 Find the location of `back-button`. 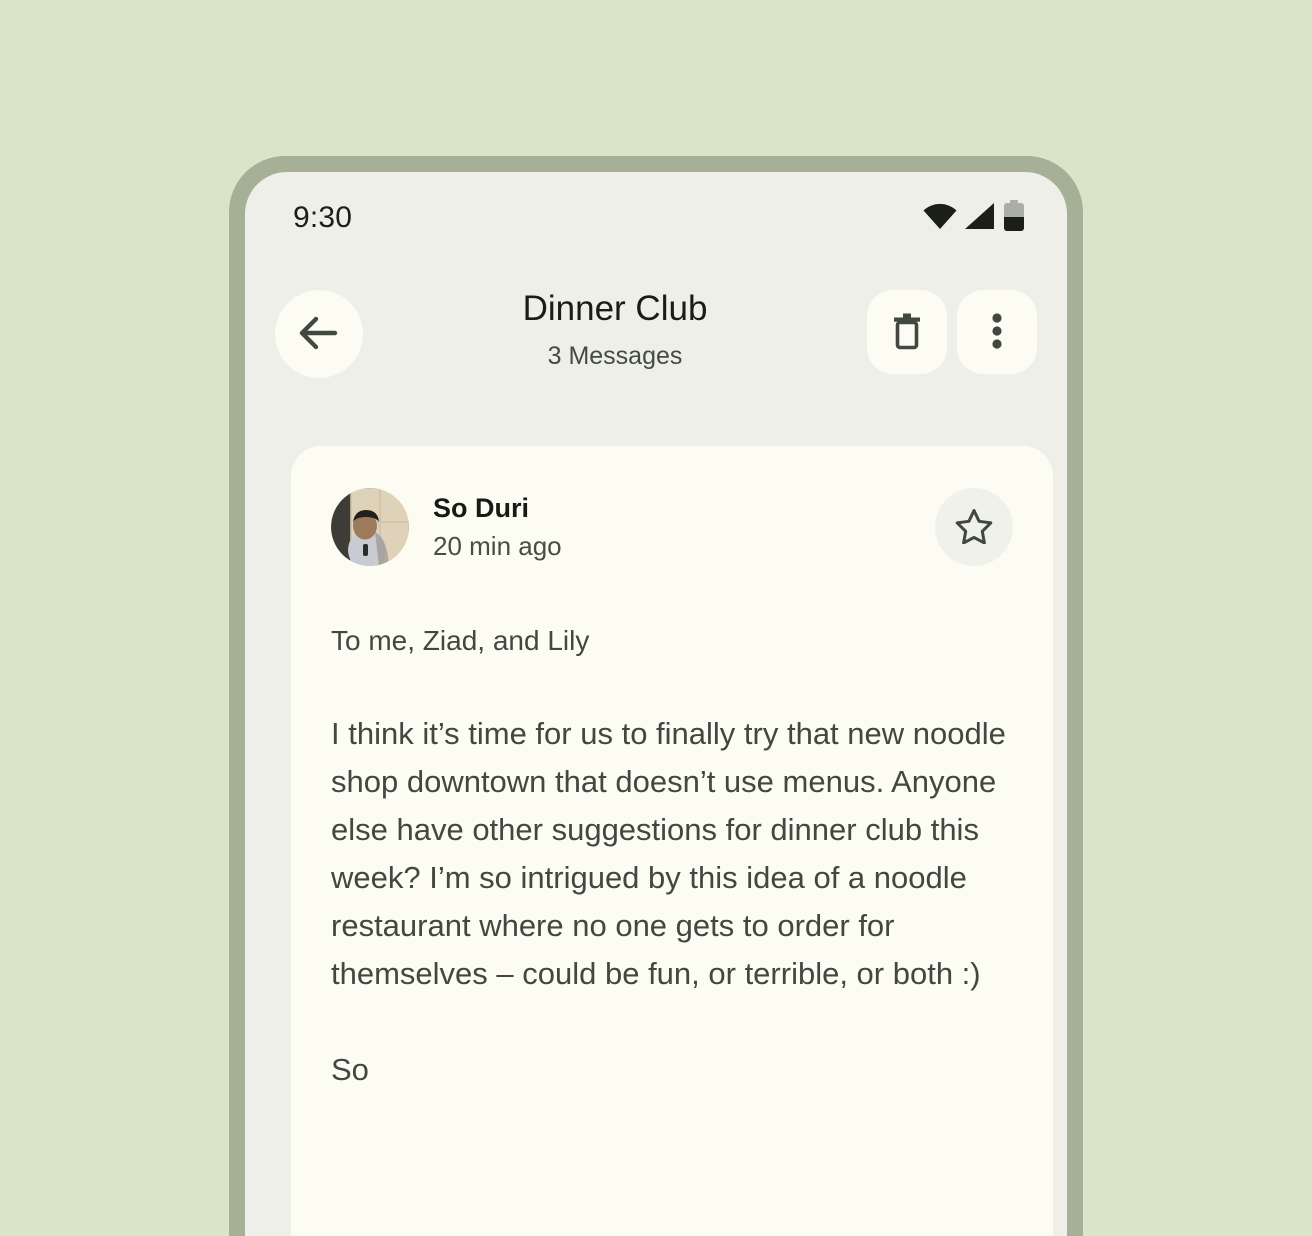

back-button is located at coordinates (319, 334).